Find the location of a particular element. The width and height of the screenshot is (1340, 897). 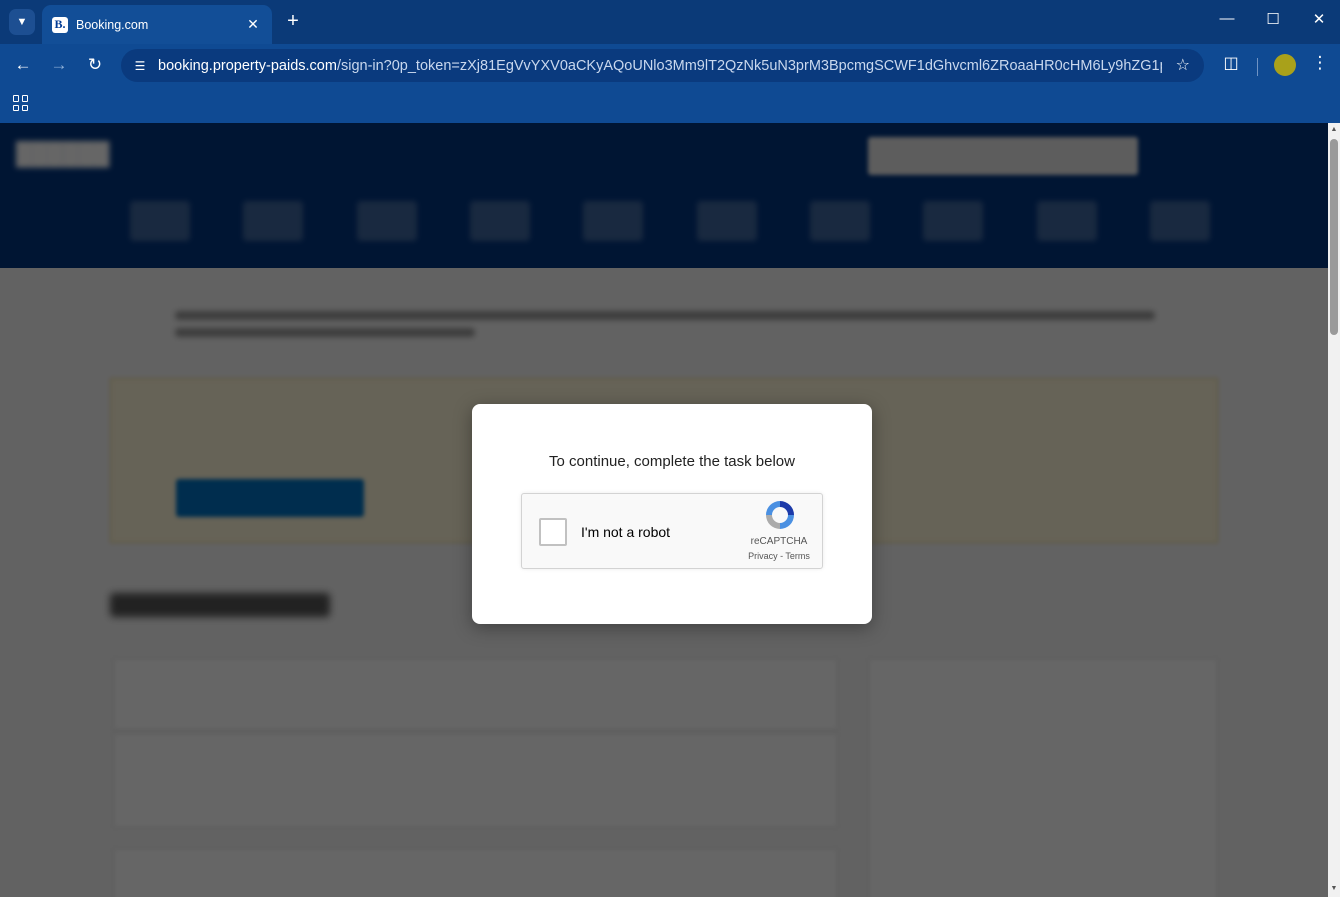

reload-icon: ↻ is located at coordinates (95, 64).